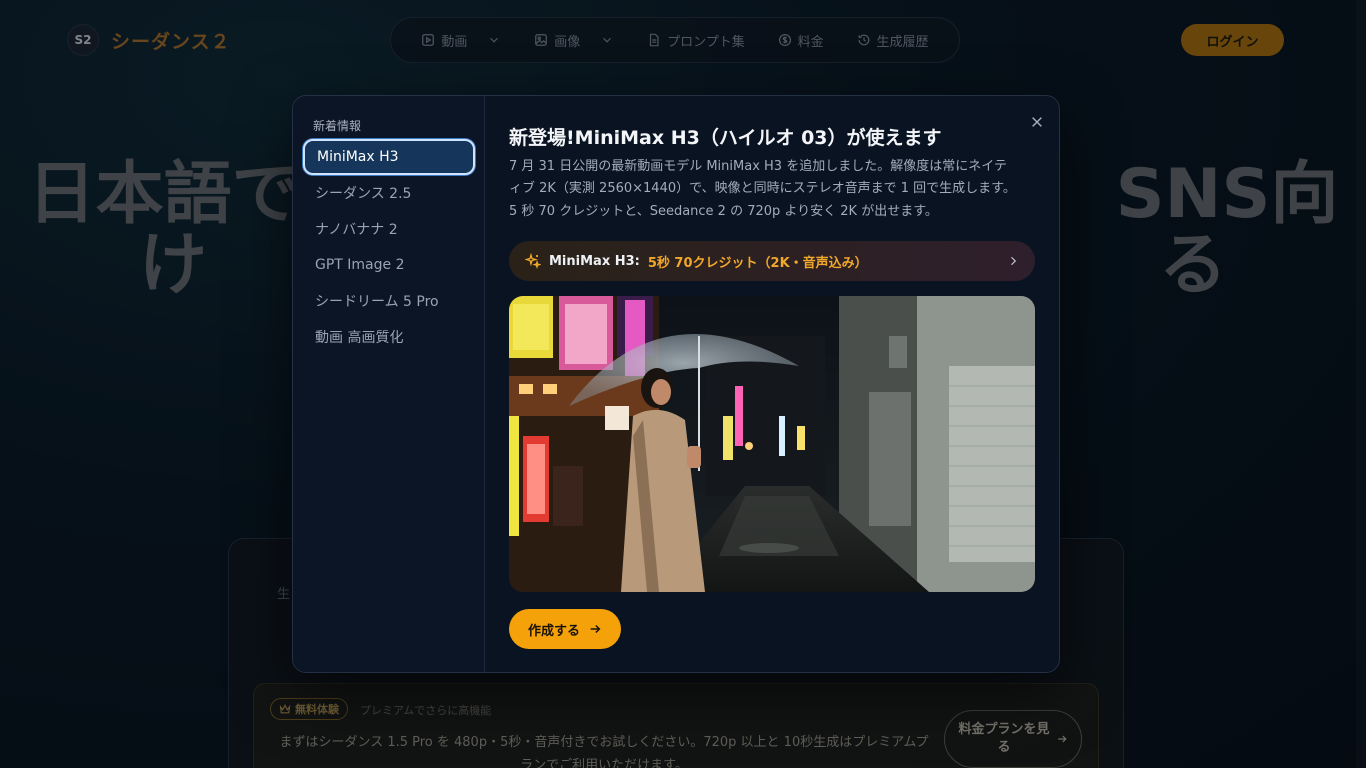 The image size is (1366, 768). I want to click on sparkles-icon, so click(533, 261).